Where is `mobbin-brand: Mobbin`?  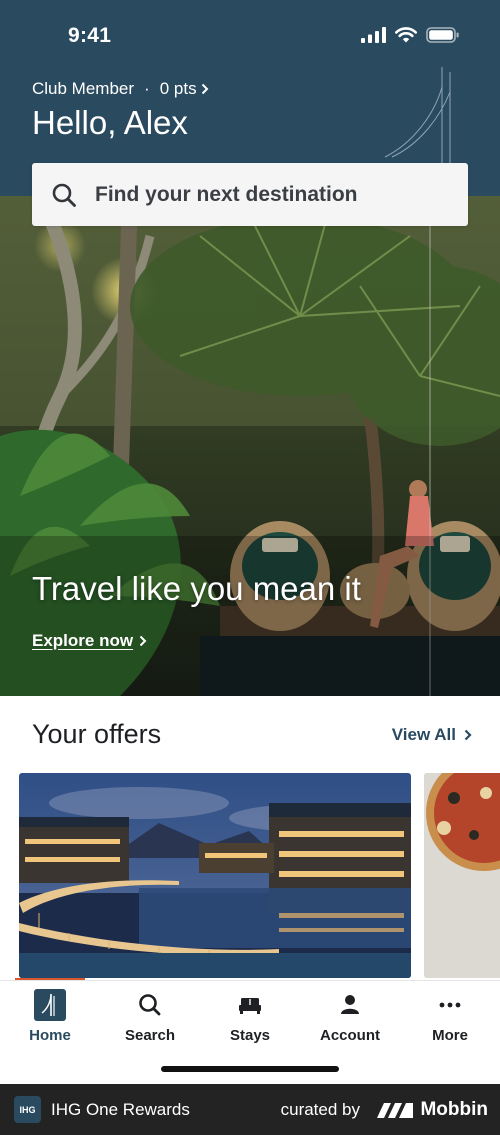 mobbin-brand: Mobbin is located at coordinates (432, 1110).